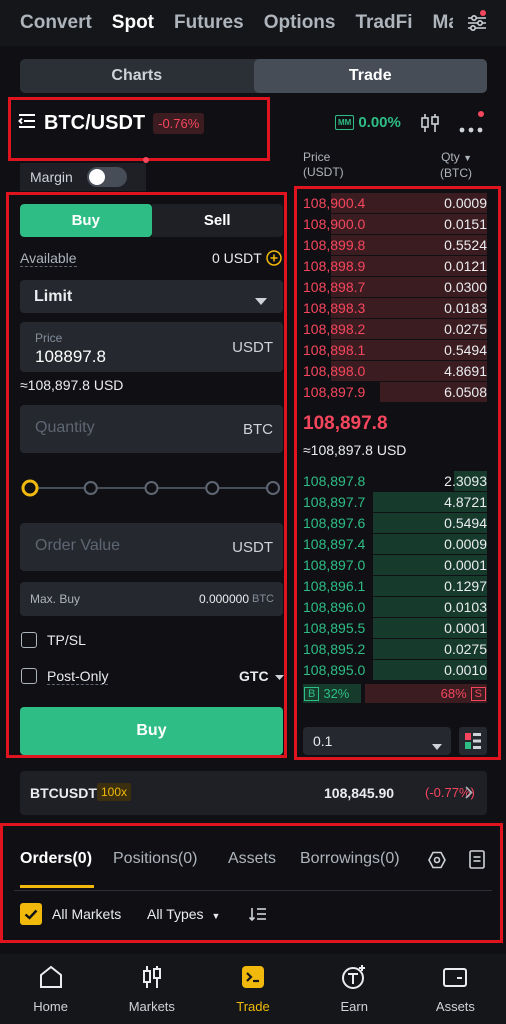  I want to click on ask-row: 108,900.4 0.0009, so click(395, 202).